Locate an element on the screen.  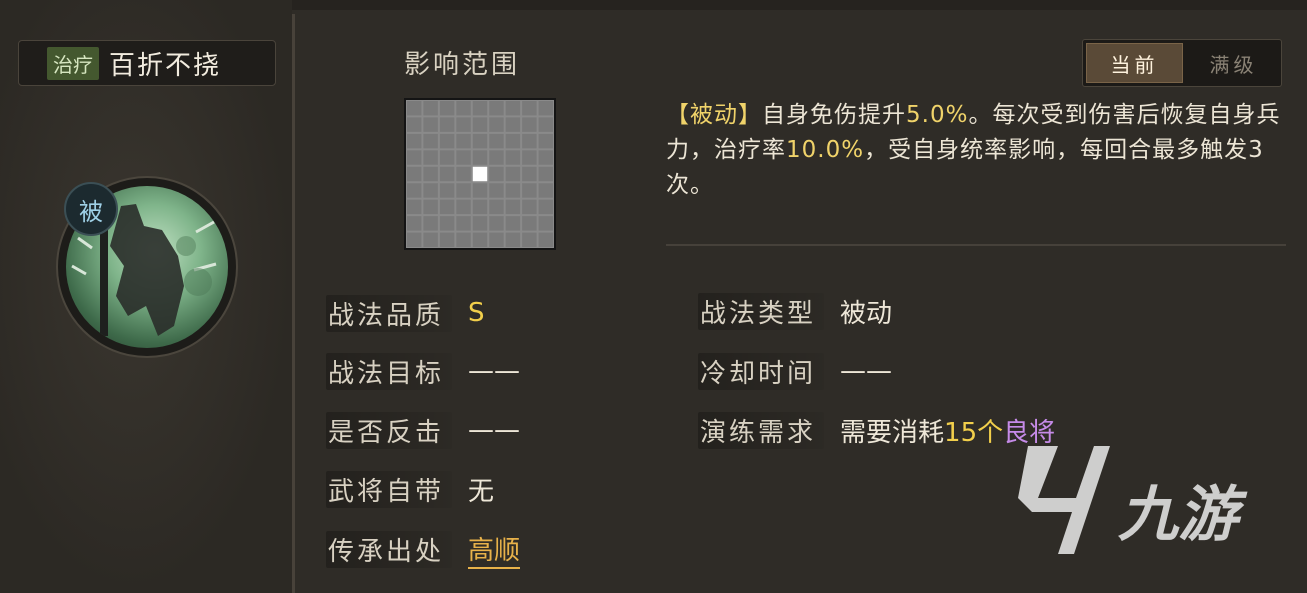
horizontal-divider is located at coordinates (976, 245).